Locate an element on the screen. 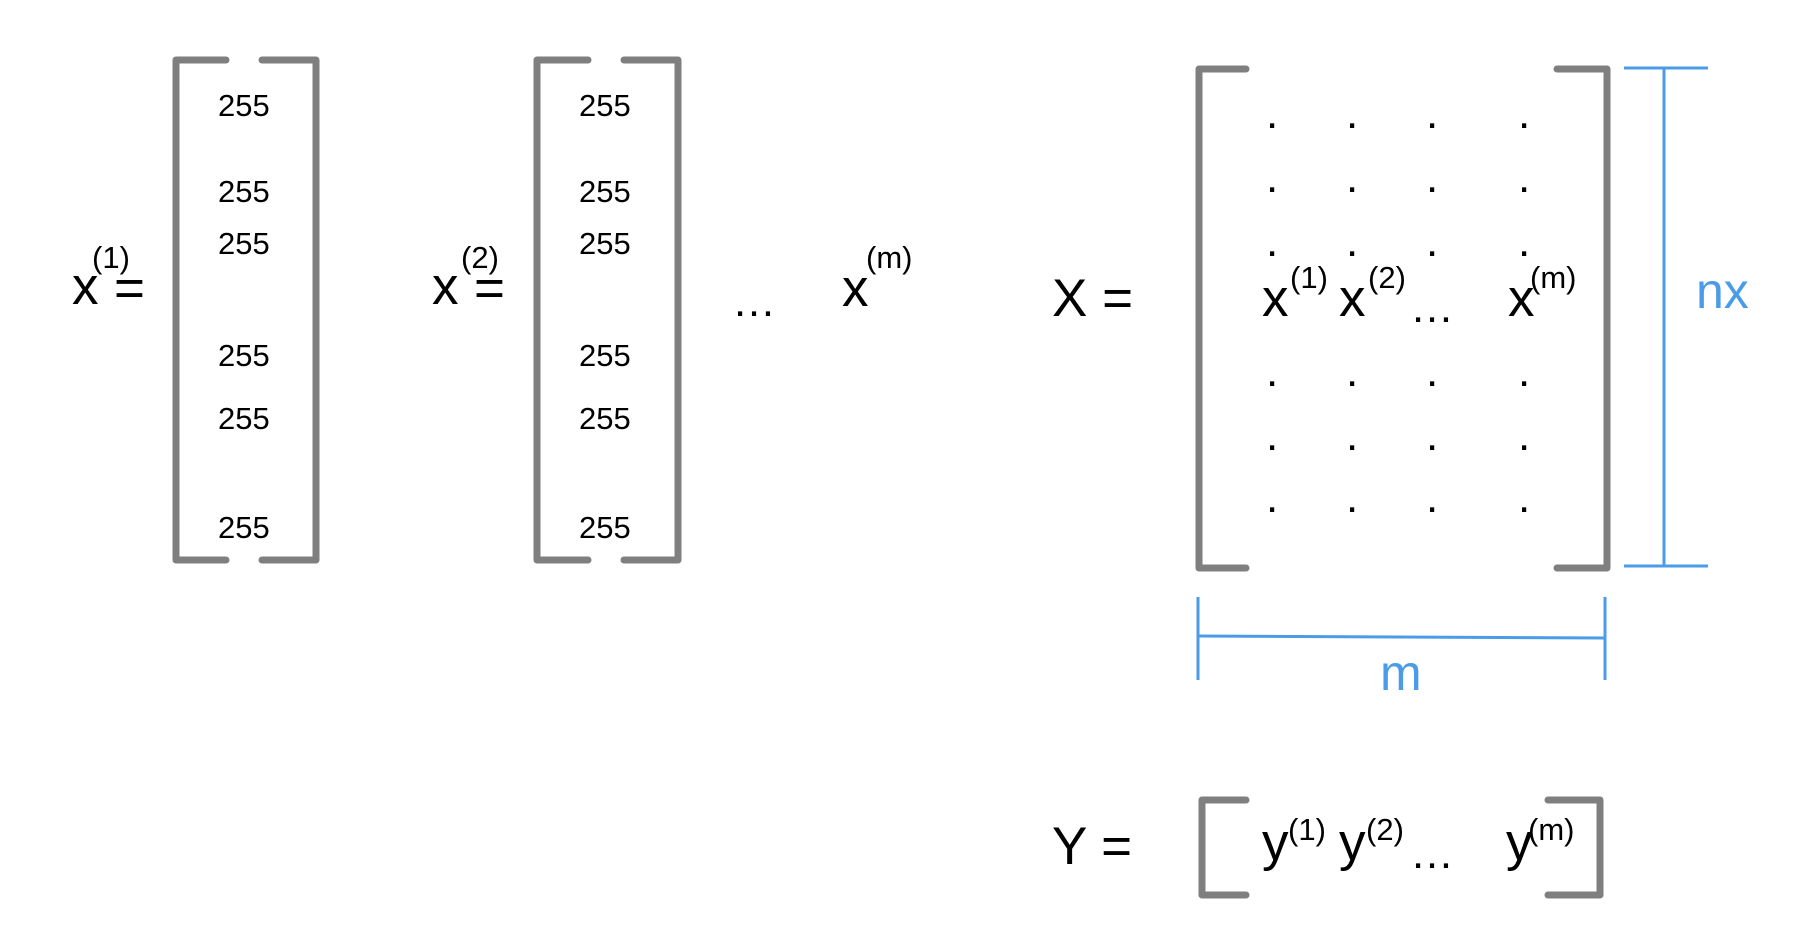 The width and height of the screenshot is (1818, 952). last-vector-superscript: (m) is located at coordinates (889, 257).